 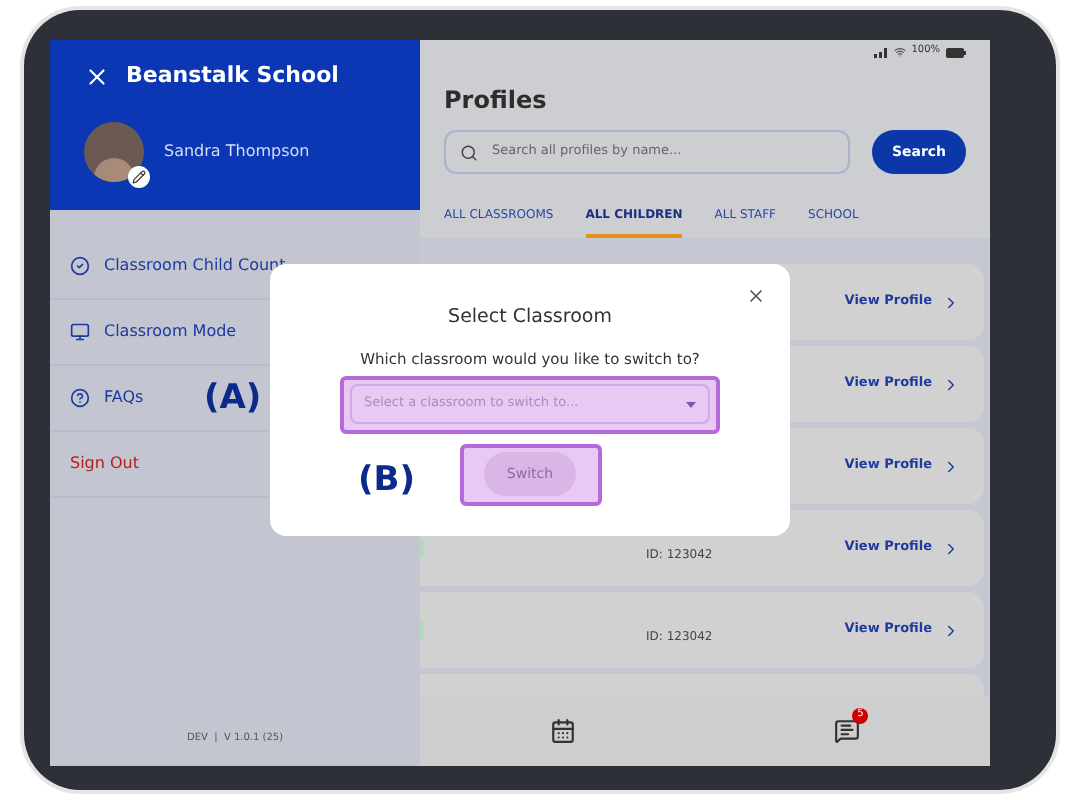 What do you see at coordinates (139, 176) in the screenshot?
I see `edit-icon` at bounding box center [139, 176].